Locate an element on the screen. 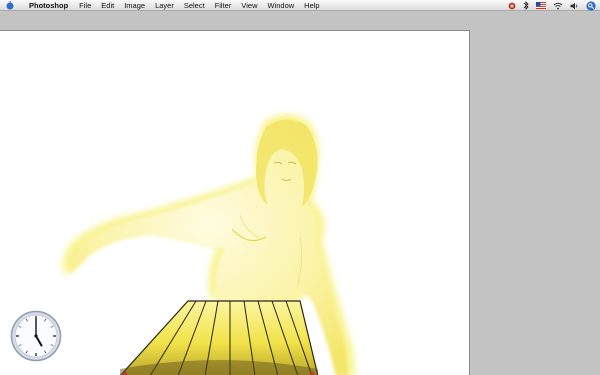 The height and width of the screenshot is (375, 600). clock-face-icon is located at coordinates (36, 336).